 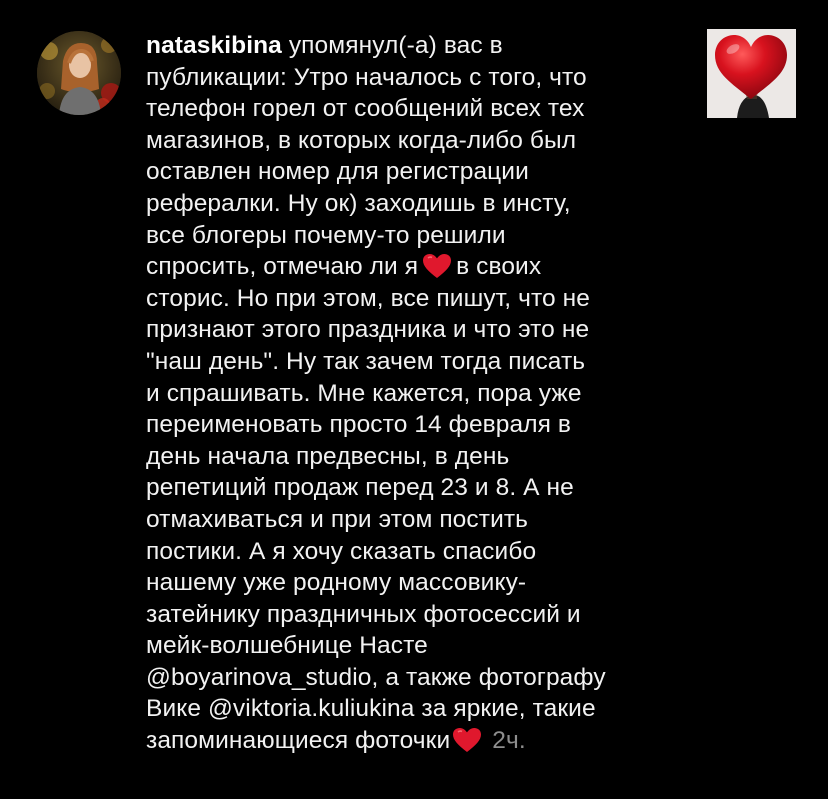 What do you see at coordinates (499, 267) in the screenshot?
I see `message-text: в своих` at bounding box center [499, 267].